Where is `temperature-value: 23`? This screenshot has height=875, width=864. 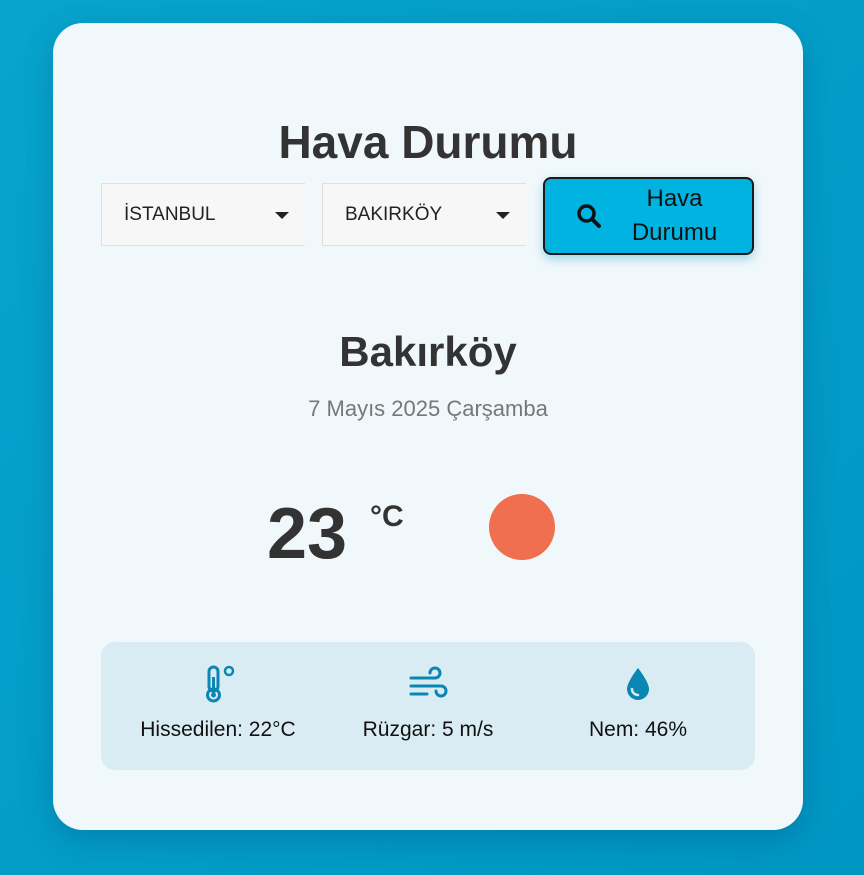 temperature-value: 23 is located at coordinates (307, 534).